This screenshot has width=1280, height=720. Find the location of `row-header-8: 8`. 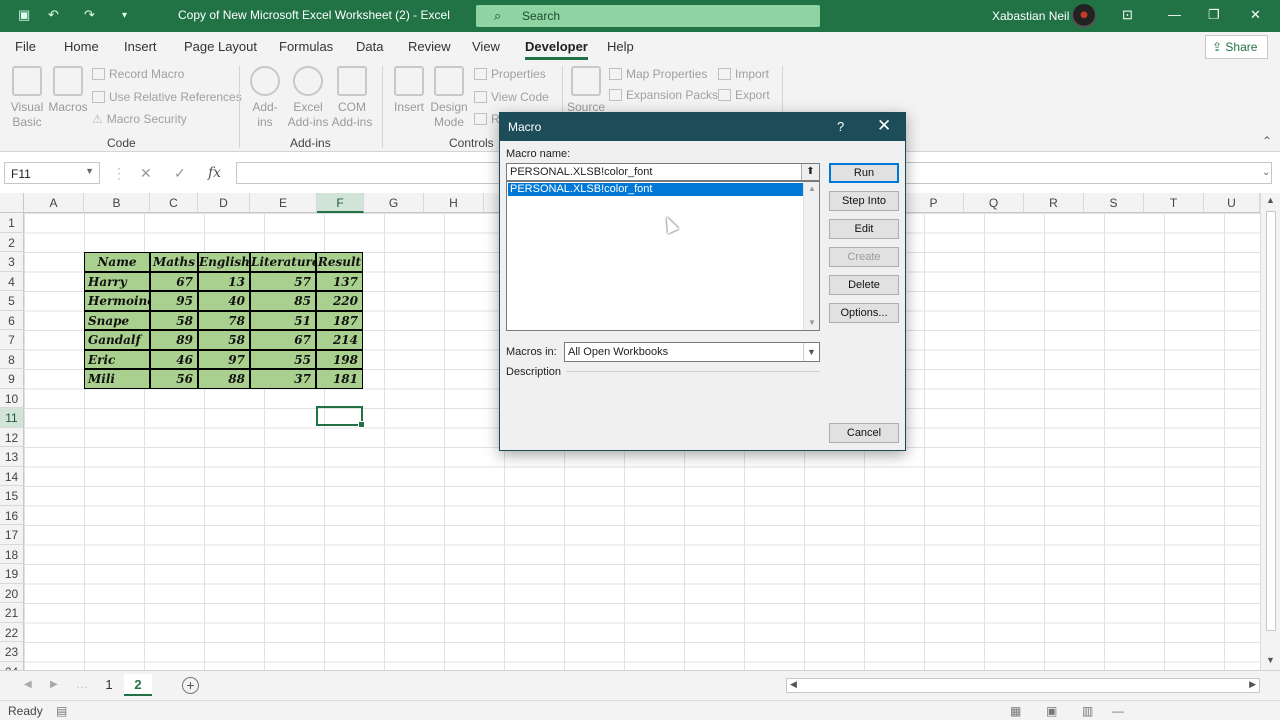

row-header-8: 8 is located at coordinates (12, 359).